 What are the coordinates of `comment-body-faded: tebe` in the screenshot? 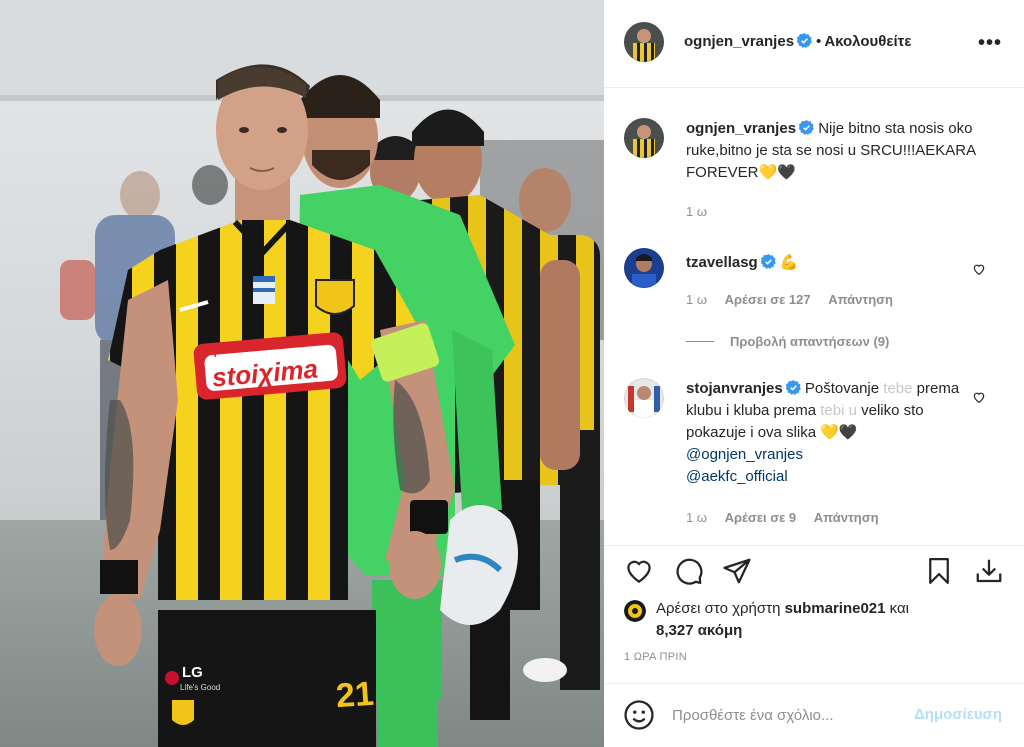 It's located at (898, 388).